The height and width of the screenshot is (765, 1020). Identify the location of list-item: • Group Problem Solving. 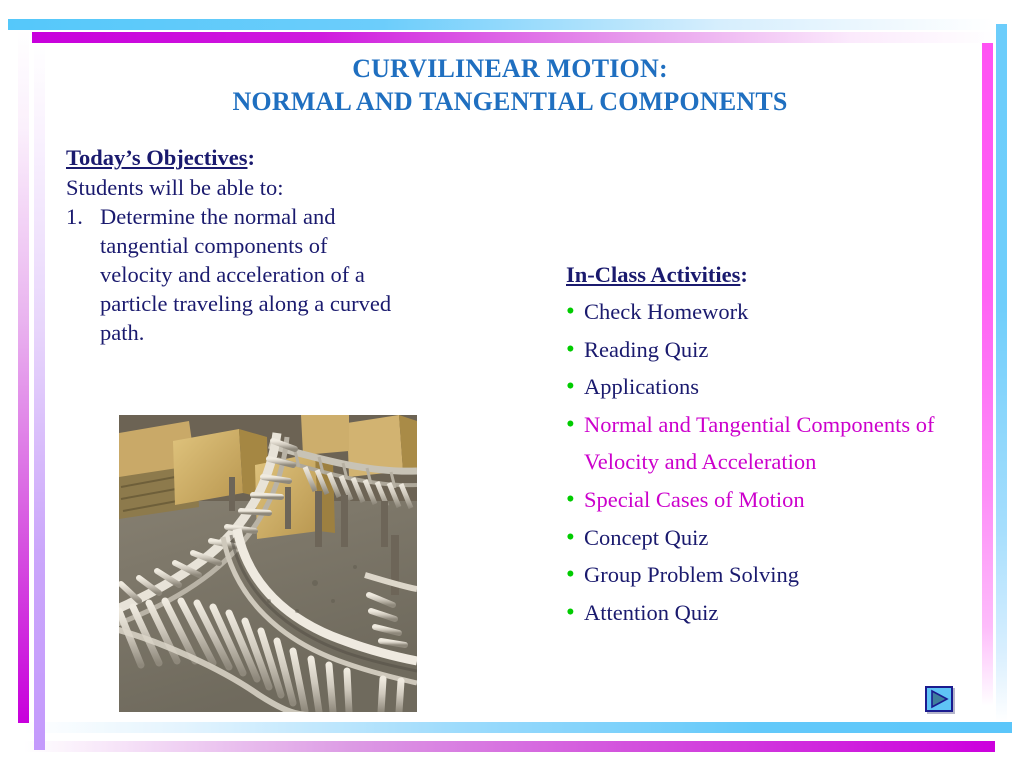
(771, 575).